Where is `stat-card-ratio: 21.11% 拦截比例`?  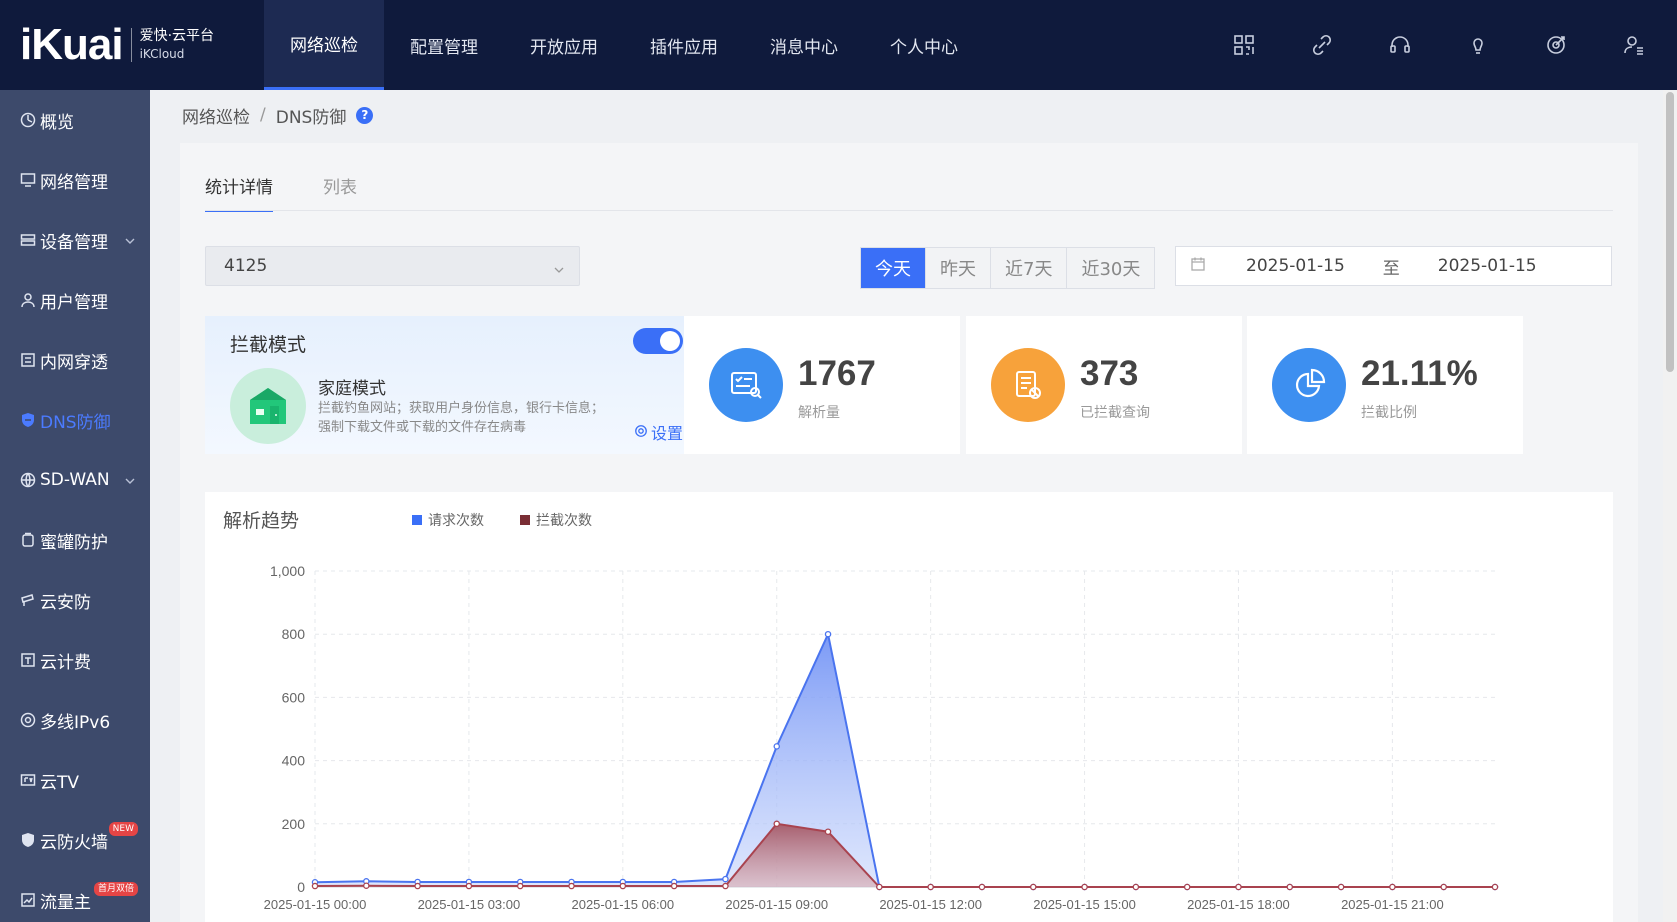 stat-card-ratio: 21.11% 拦截比例 is located at coordinates (1385, 385).